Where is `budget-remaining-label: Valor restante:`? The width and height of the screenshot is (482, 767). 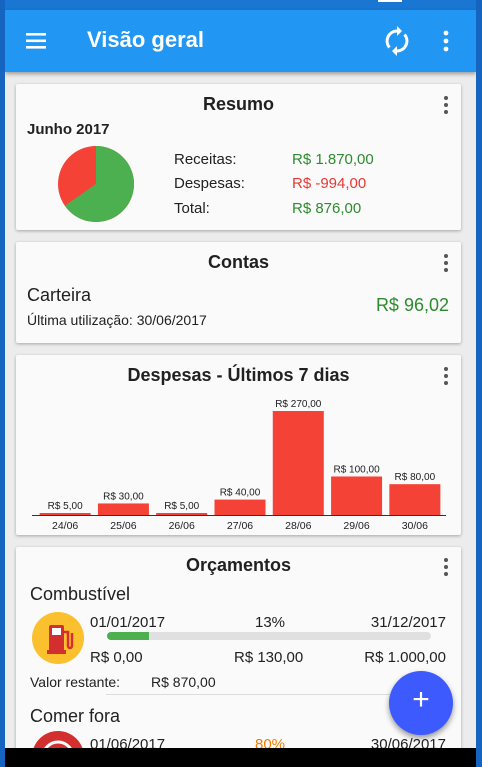
budget-remaining-label: Valor restante: is located at coordinates (75, 682).